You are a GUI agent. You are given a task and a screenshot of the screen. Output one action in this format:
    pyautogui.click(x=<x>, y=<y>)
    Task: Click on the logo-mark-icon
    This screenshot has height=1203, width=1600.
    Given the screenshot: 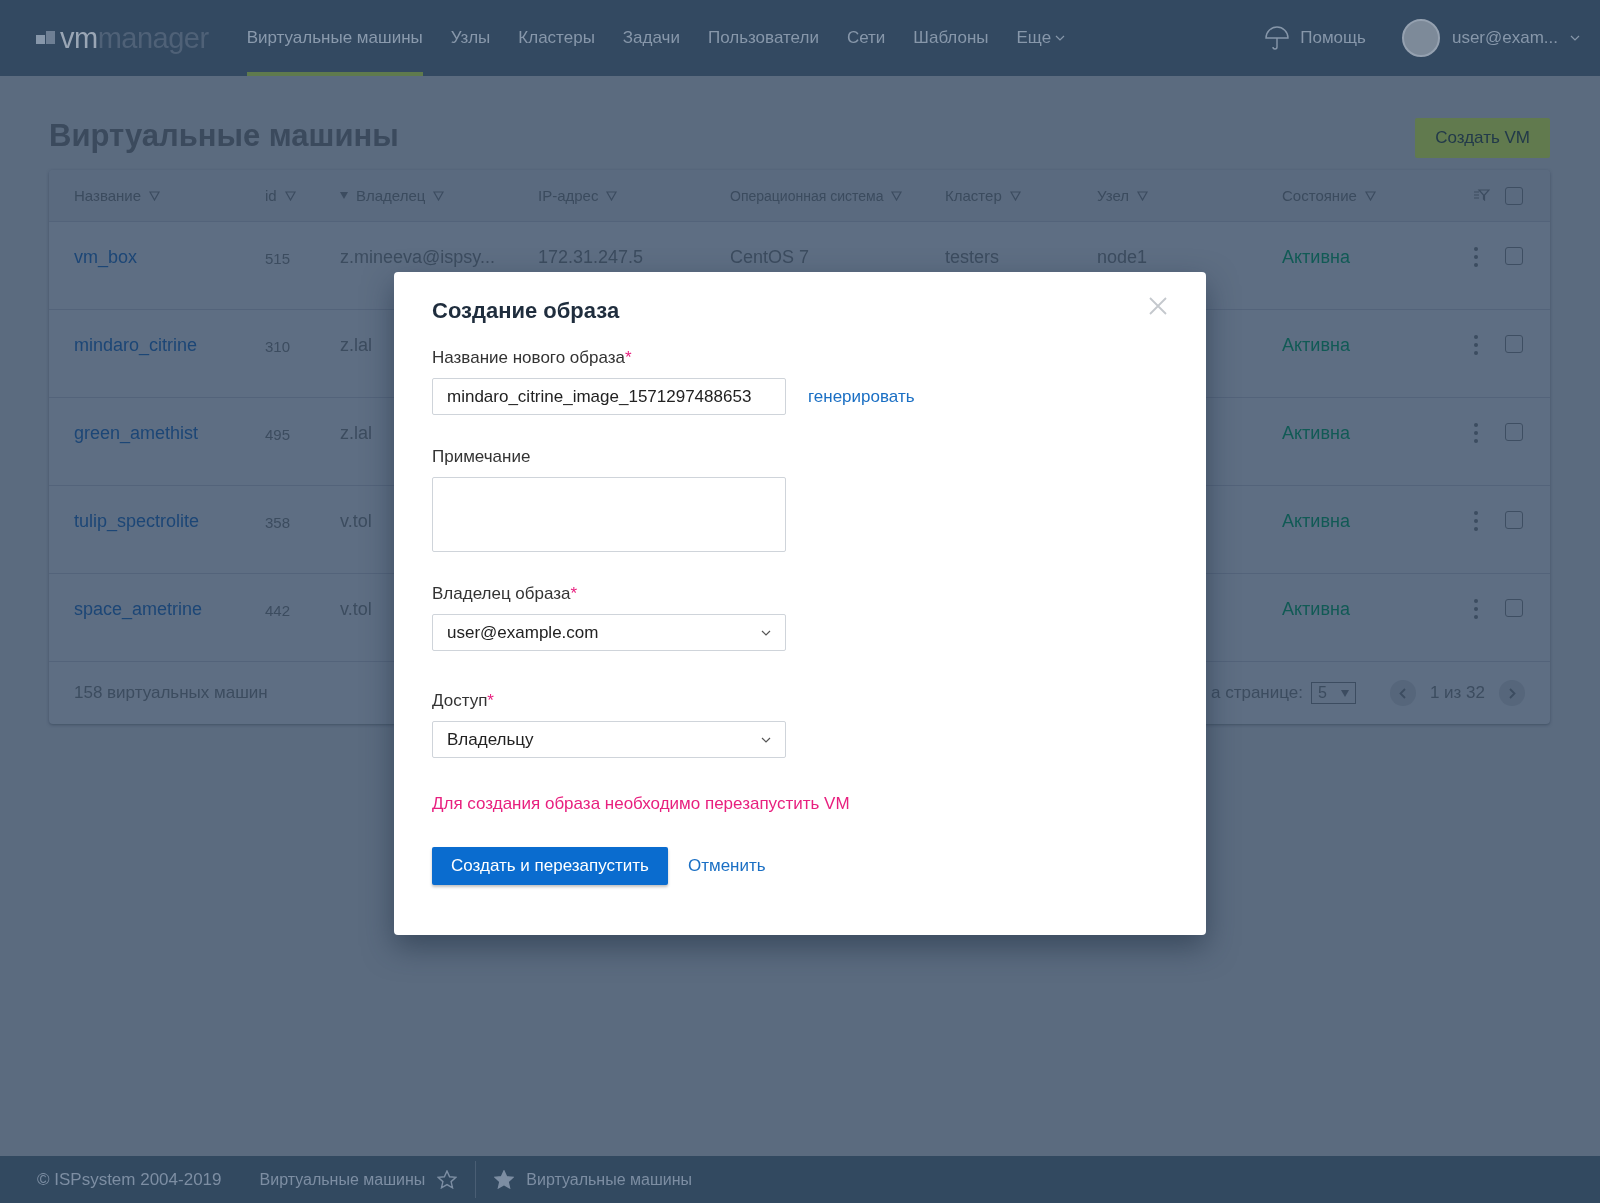 What is the action you would take?
    pyautogui.click(x=46, y=38)
    